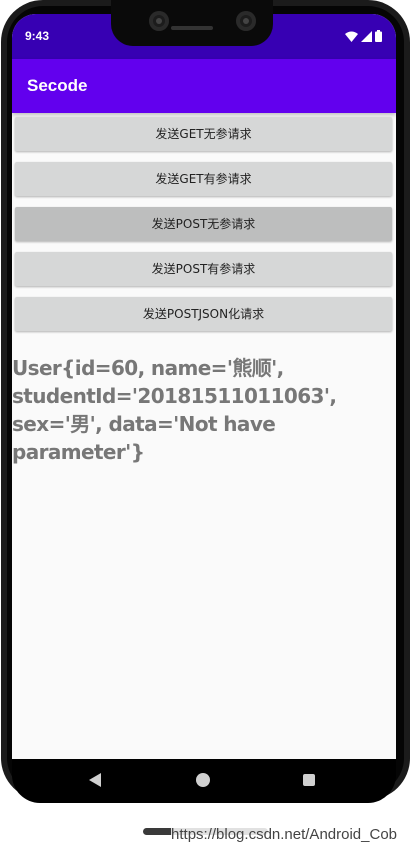 This screenshot has width=411, height=855. Describe the element at coordinates (203, 269) in the screenshot. I see `post-with-param-button: 发送POST有参请求` at that location.